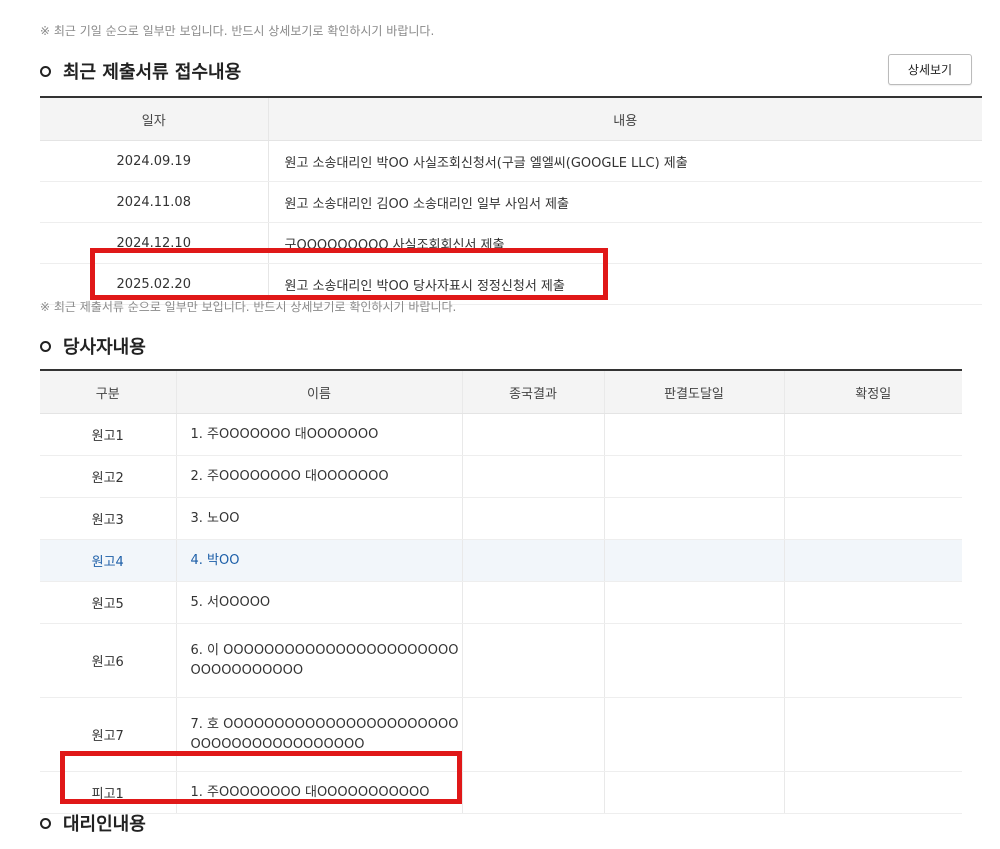 The width and height of the screenshot is (1000, 849). What do you see at coordinates (319, 518) in the screenshot?
I see `party-name: 3. 노OO` at bounding box center [319, 518].